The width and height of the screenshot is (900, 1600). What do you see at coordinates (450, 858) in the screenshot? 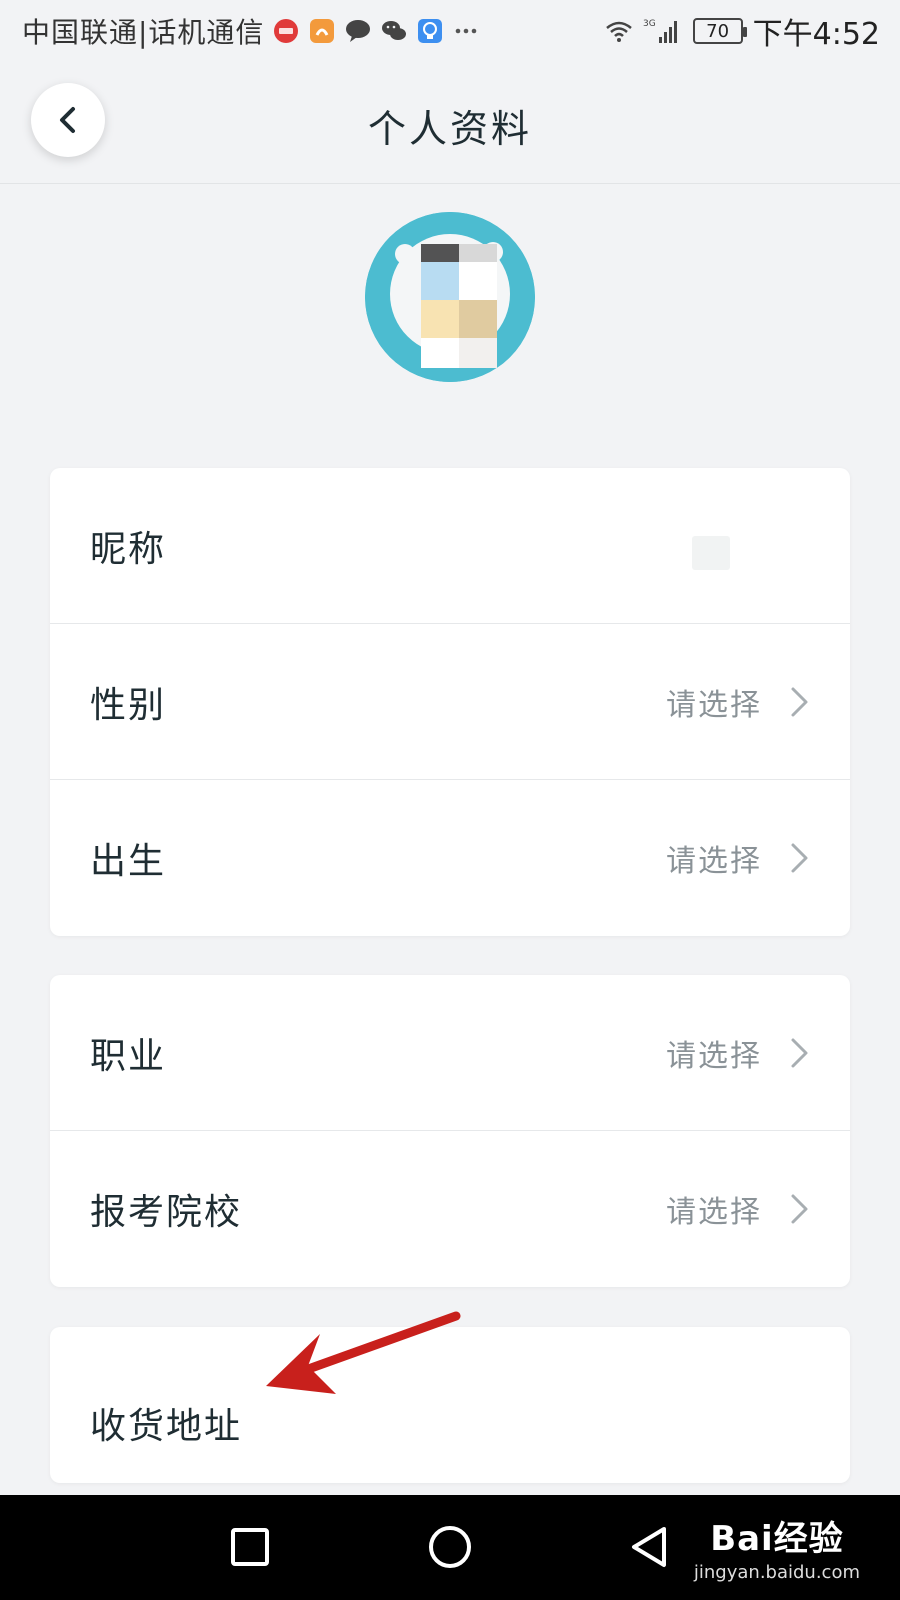
I see `row-birth: 出生 请选择` at bounding box center [450, 858].